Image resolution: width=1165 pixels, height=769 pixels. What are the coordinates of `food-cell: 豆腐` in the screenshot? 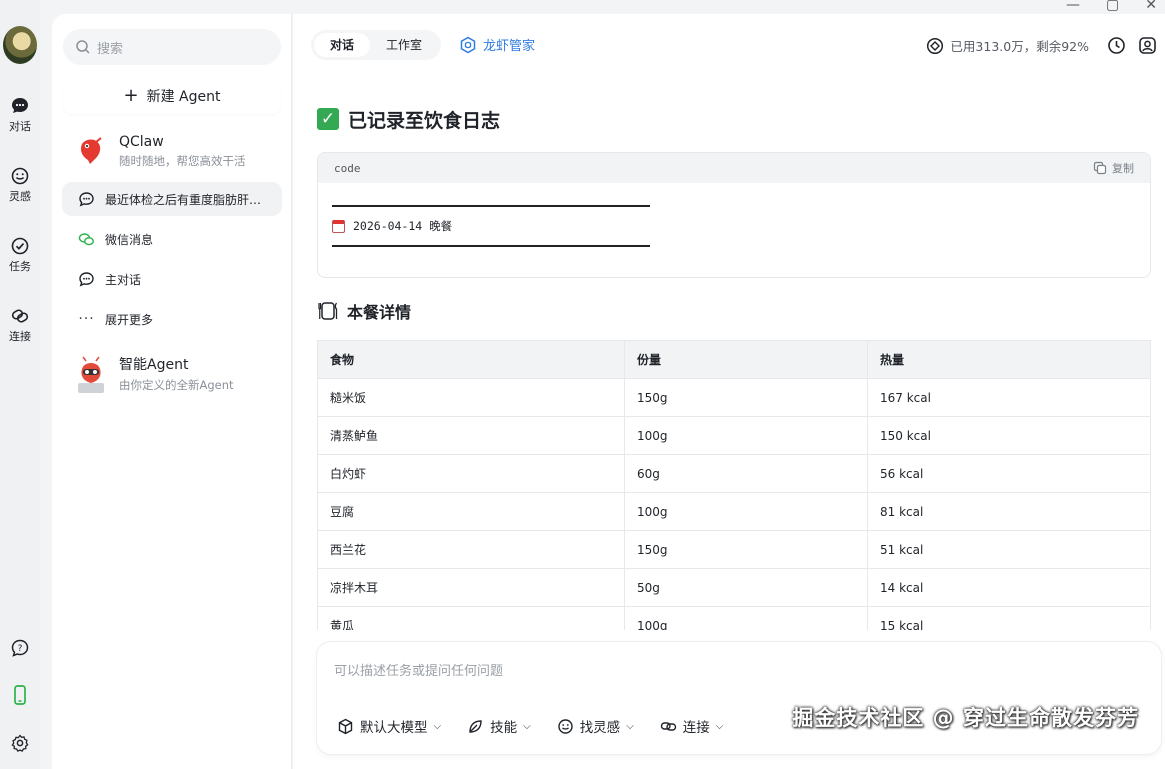 It's located at (471, 511).